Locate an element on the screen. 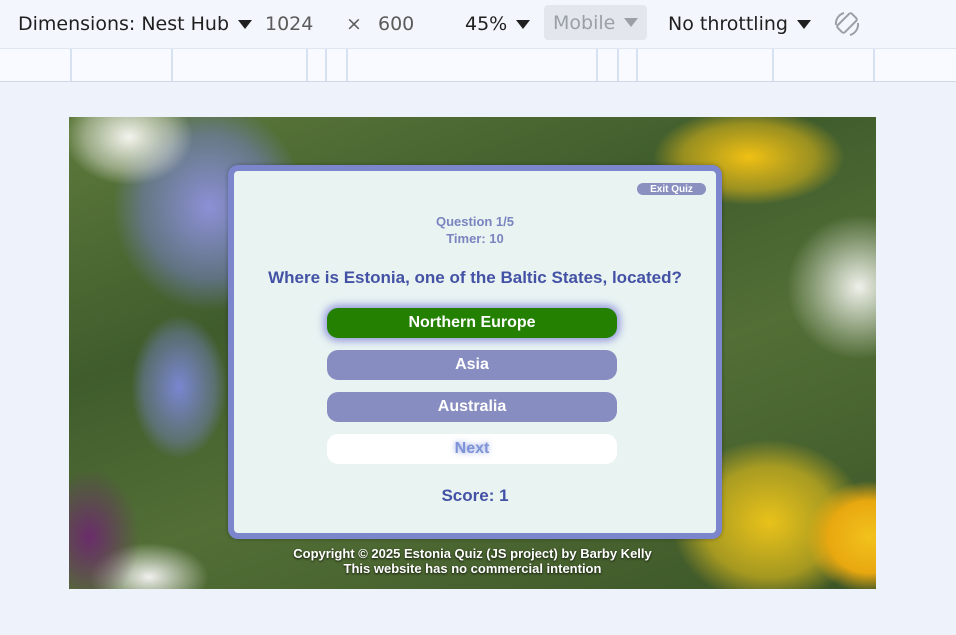 The height and width of the screenshot is (635, 956). device-mode-label: Mobile is located at coordinates (584, 22).